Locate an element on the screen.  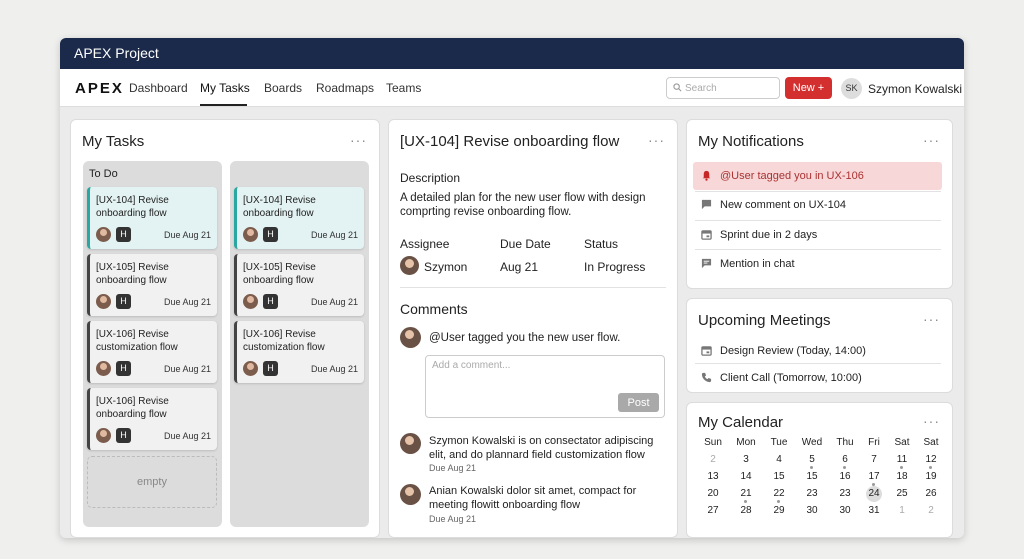
calendar-day: 26 is located at coordinates (931, 493).